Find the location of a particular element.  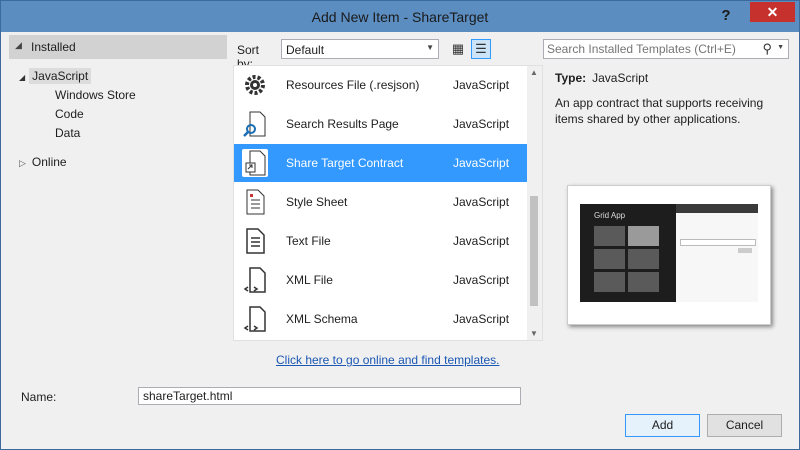

template-row: Resources File (.resjson) JavaScript is located at coordinates (380, 85).